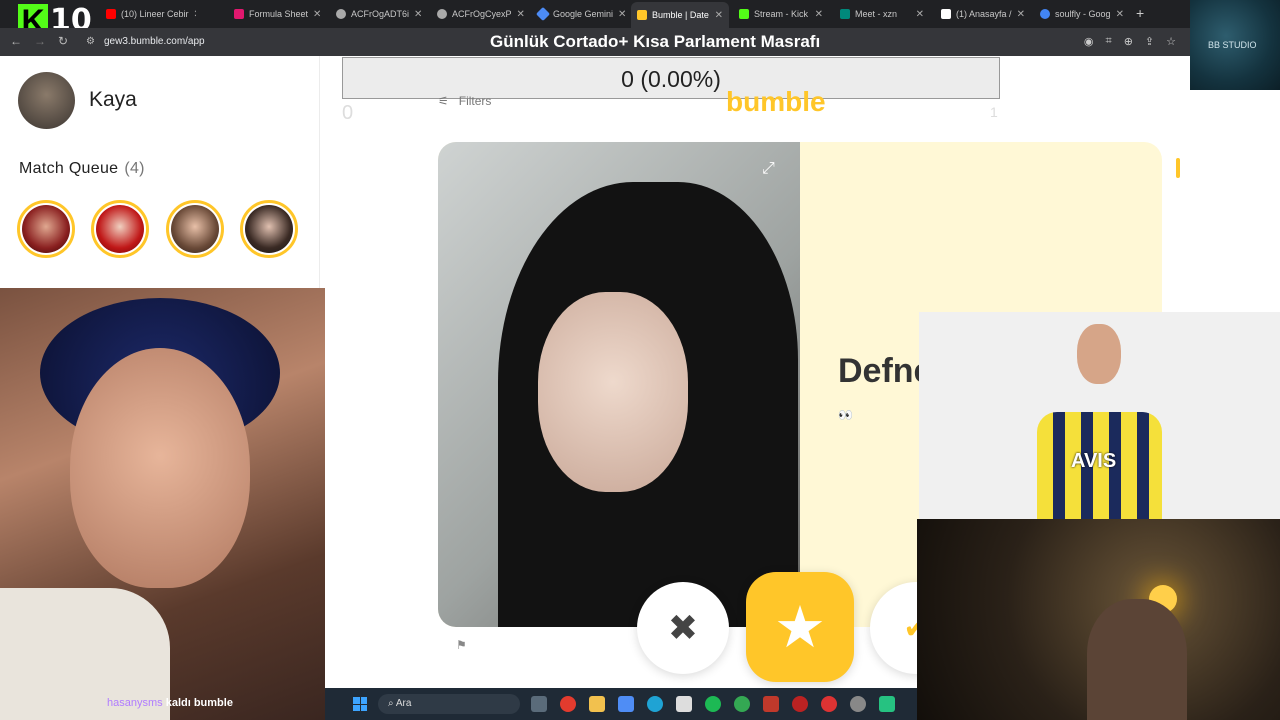 The height and width of the screenshot is (720, 1280). What do you see at coordinates (46, 100) in the screenshot?
I see `avatar` at bounding box center [46, 100].